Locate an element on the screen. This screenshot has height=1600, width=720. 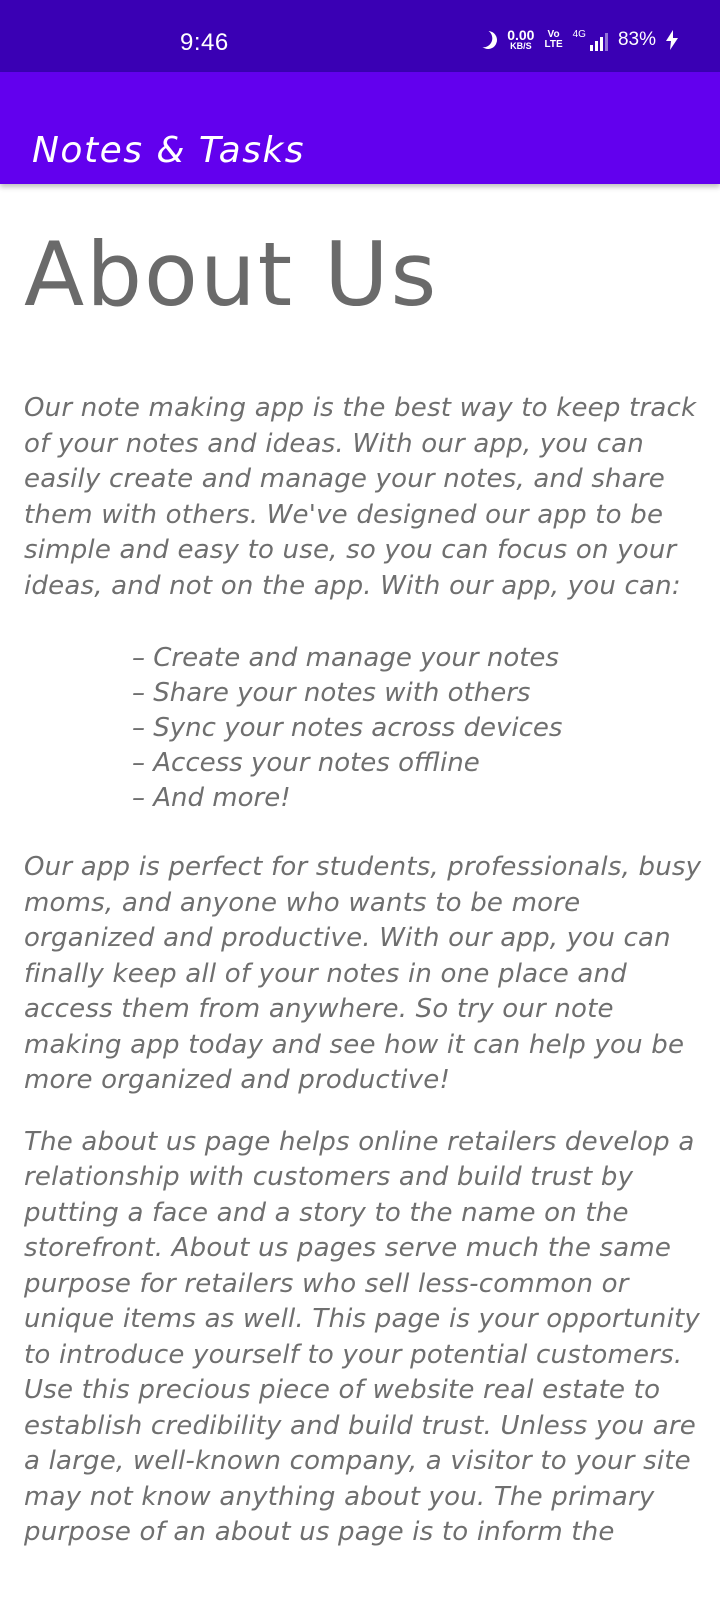
volte-bottom: LTE is located at coordinates (553, 44).